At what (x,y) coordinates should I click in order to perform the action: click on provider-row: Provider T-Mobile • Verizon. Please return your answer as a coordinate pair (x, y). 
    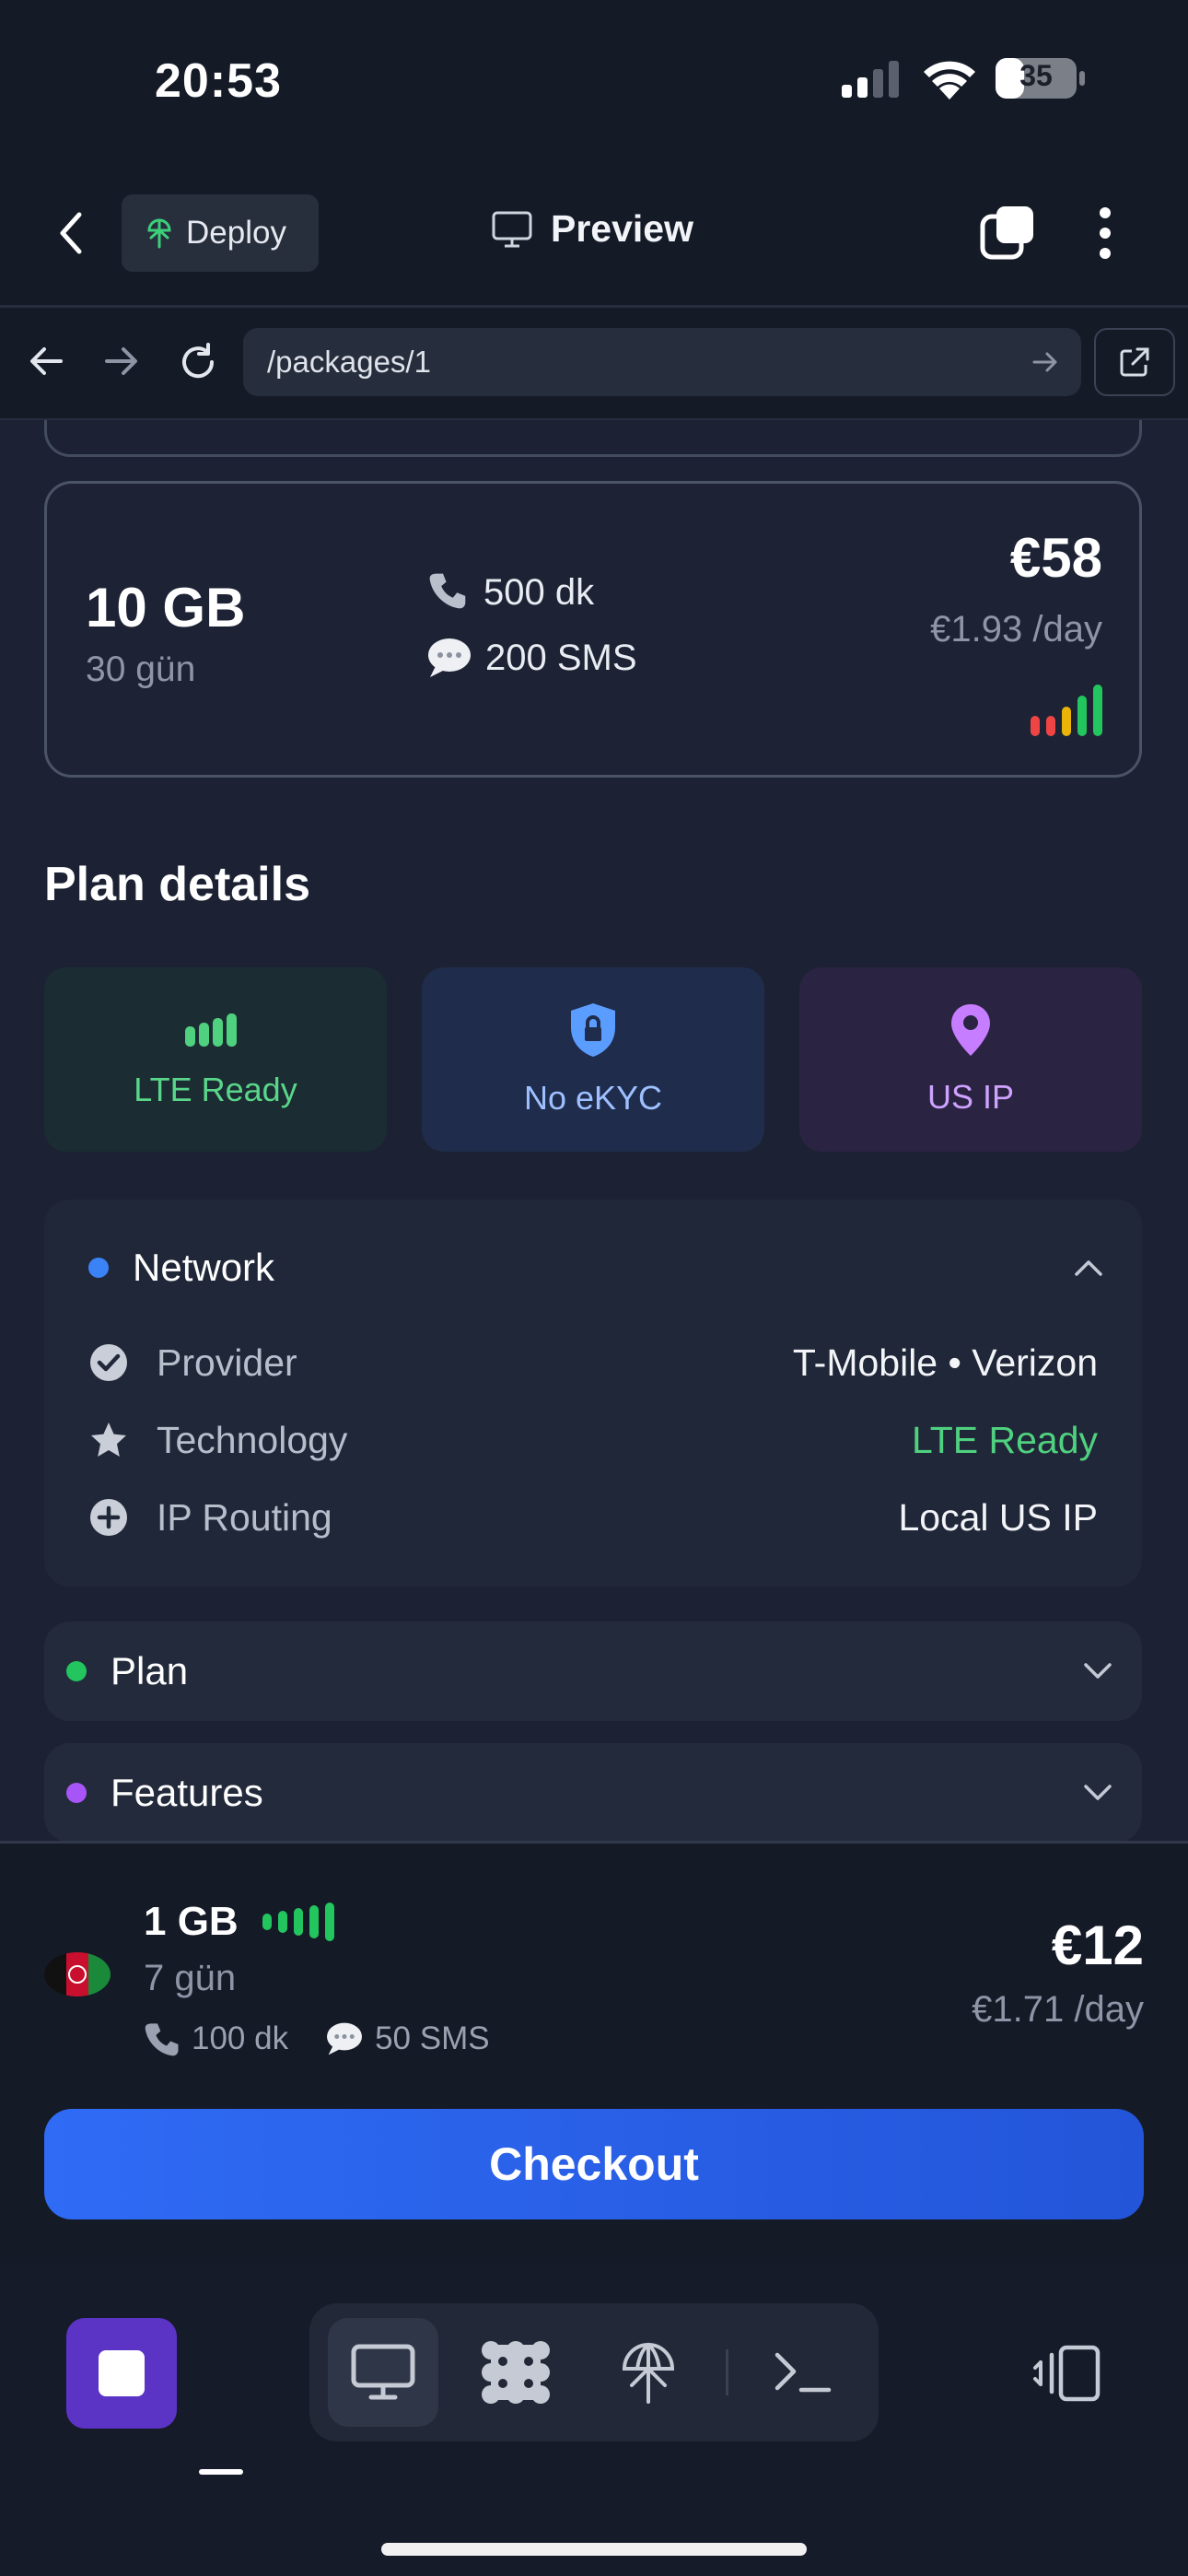
    Looking at the image, I should click on (593, 1362).